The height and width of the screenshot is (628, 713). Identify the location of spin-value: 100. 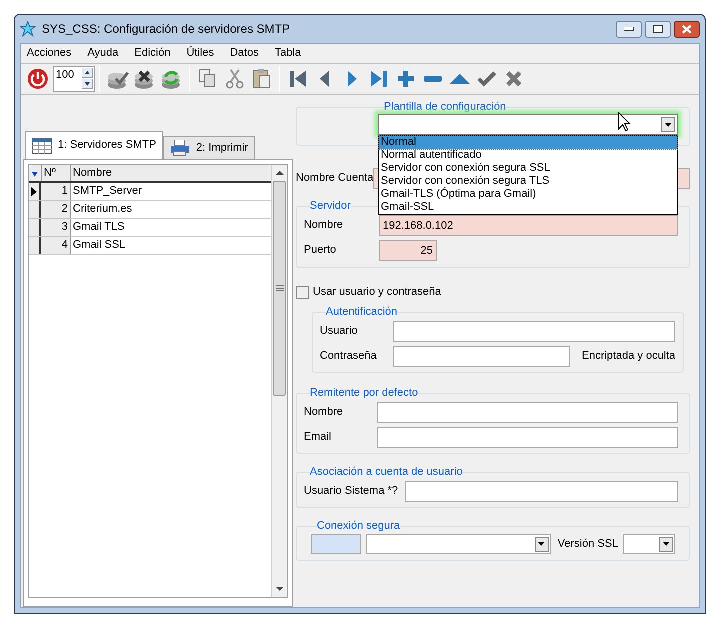
(65, 75).